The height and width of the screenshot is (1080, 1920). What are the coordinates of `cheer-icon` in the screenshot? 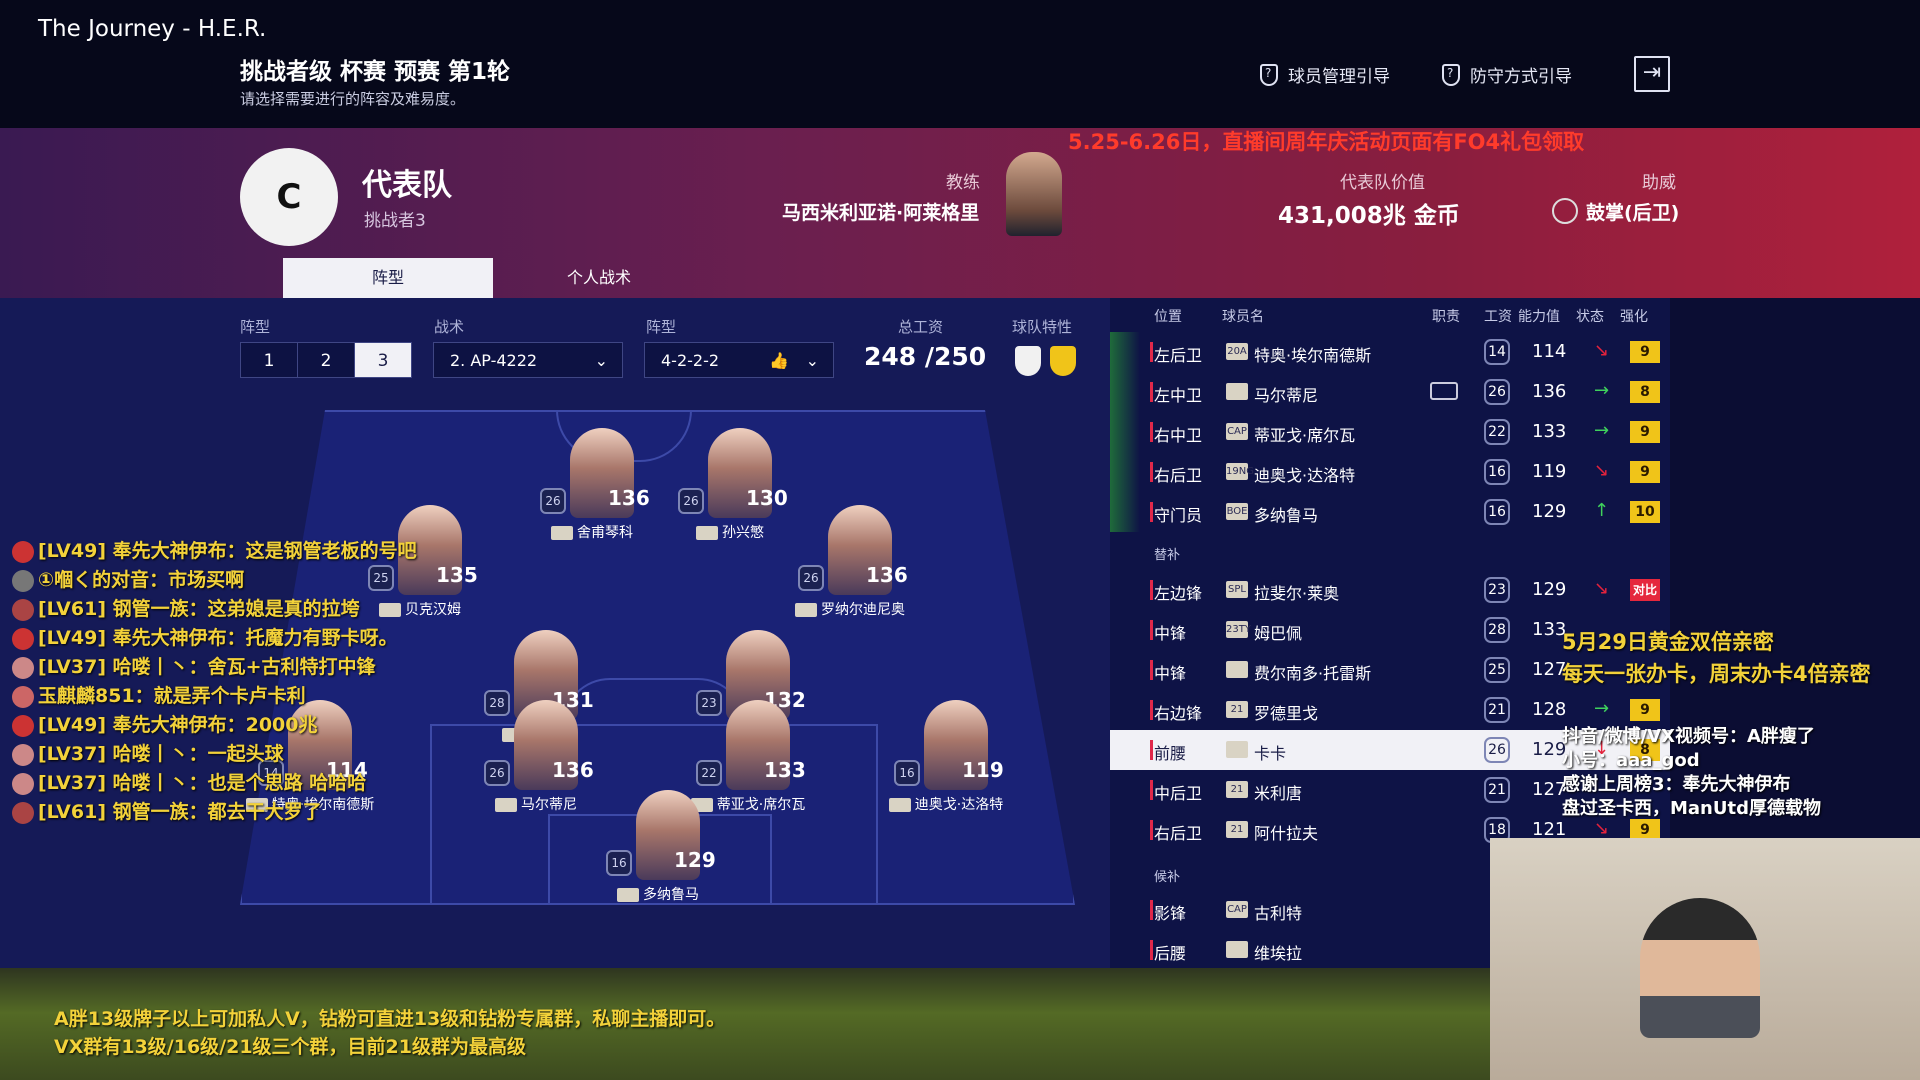 It's located at (1565, 211).